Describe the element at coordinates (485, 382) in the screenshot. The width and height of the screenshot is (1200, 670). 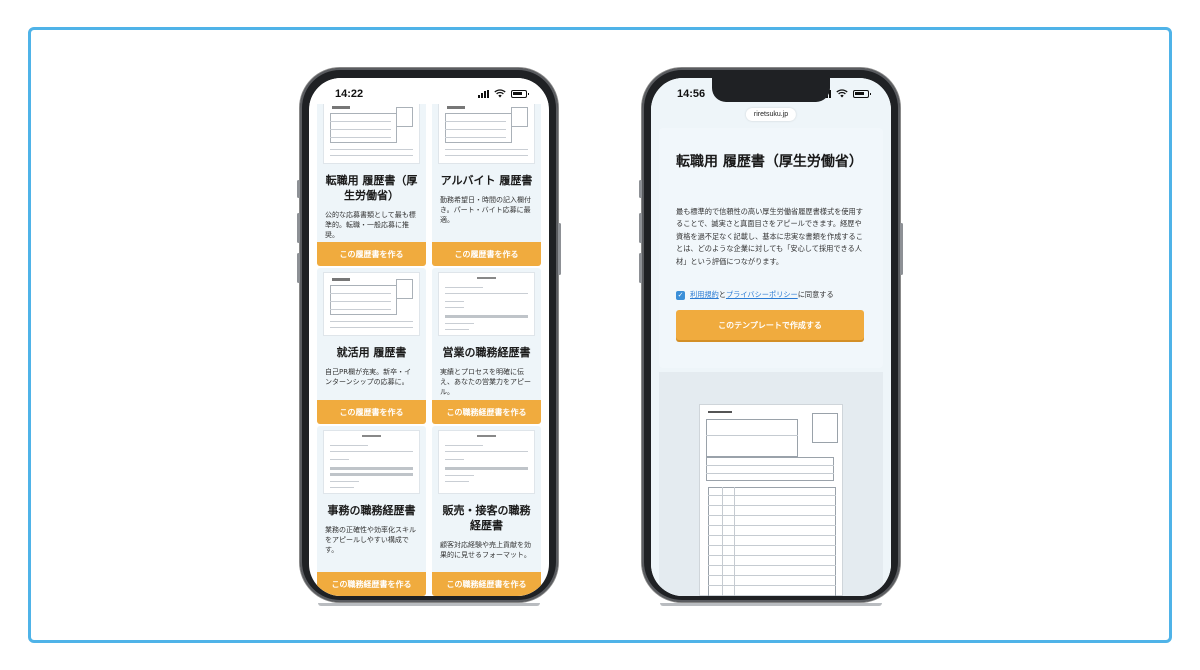
I see `card-description: 実績とプロセスを明確に伝え、あなたの営業力をアピール。` at that location.